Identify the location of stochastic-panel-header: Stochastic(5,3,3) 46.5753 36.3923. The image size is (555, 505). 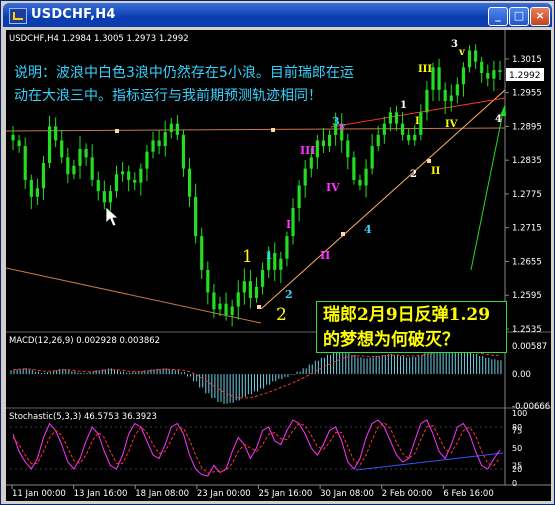
(83, 417).